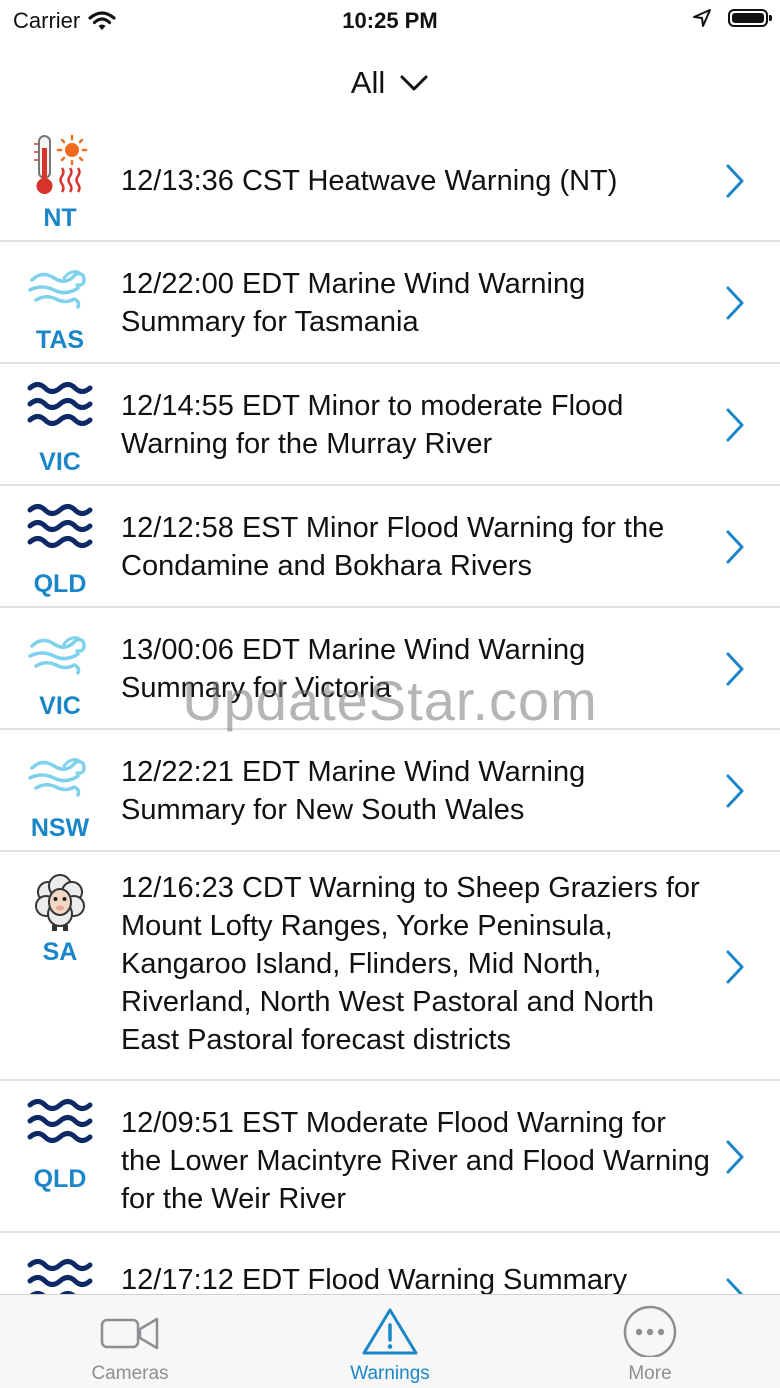  What do you see at coordinates (60, 166) in the screenshot?
I see `heatwave-icon` at bounding box center [60, 166].